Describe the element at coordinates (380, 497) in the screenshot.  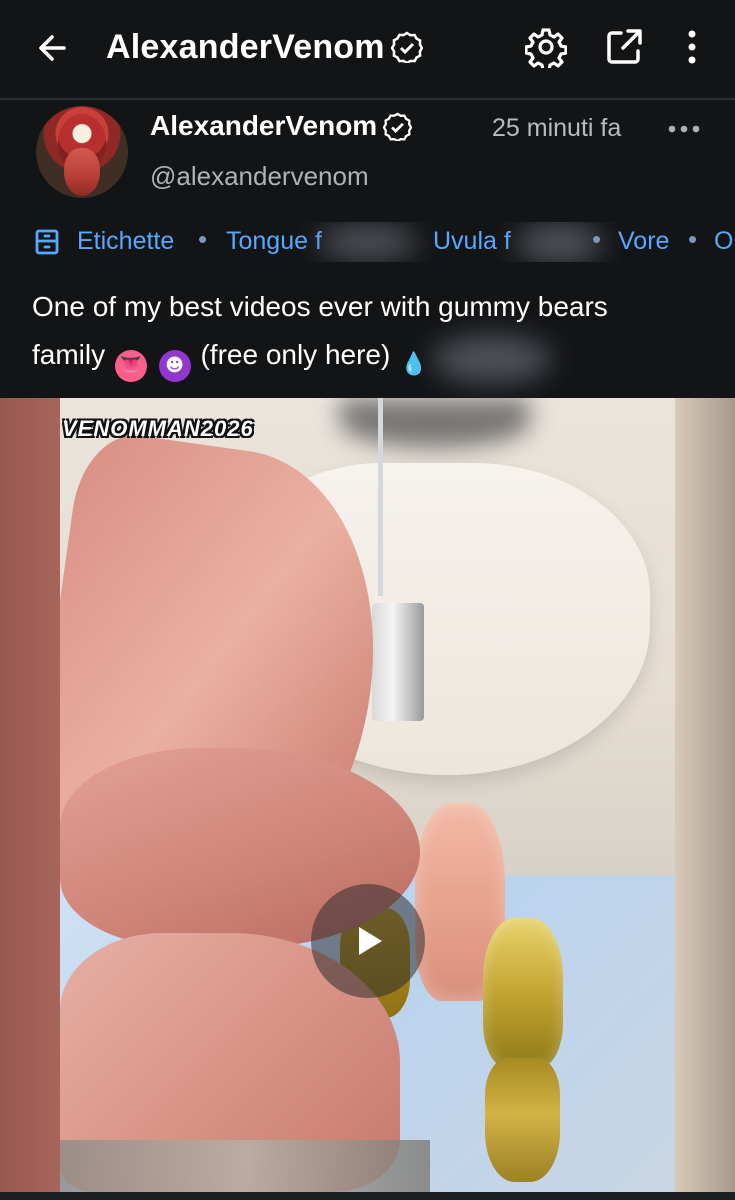
I see `cable` at that location.